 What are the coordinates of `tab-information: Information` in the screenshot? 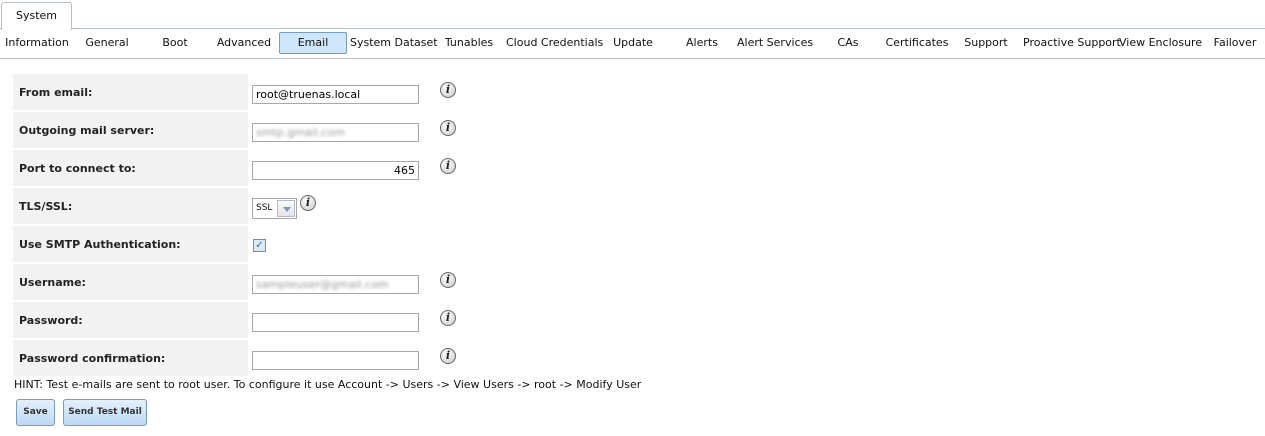 It's located at (37, 43).